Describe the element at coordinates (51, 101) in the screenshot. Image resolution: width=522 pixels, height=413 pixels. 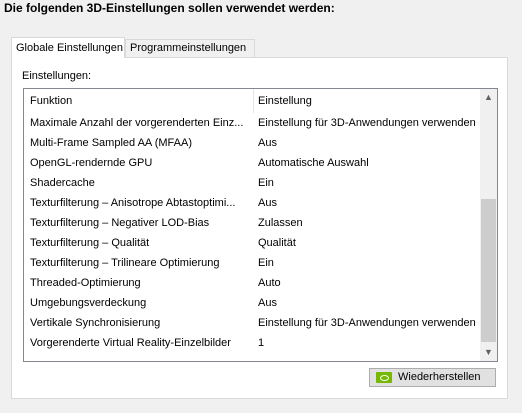
I see `column-header-function: Funktion` at that location.